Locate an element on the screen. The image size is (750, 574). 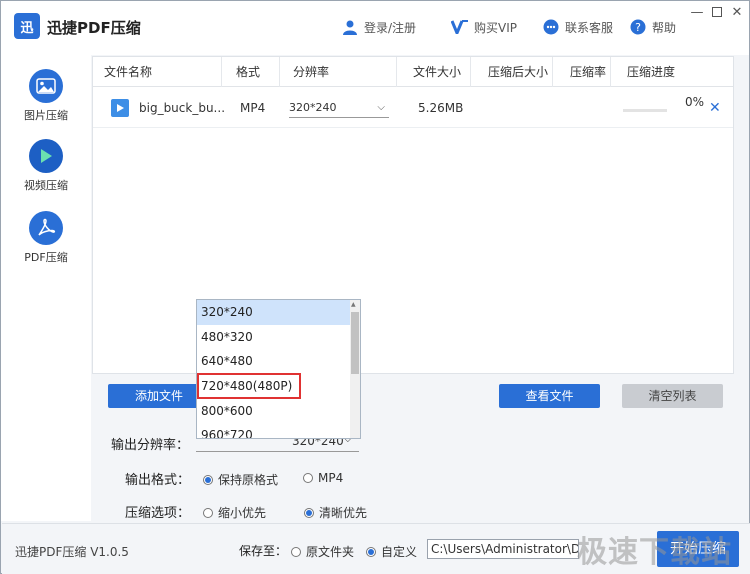
compress-clear-radio: 清晰优先 is located at coordinates (335, 512).